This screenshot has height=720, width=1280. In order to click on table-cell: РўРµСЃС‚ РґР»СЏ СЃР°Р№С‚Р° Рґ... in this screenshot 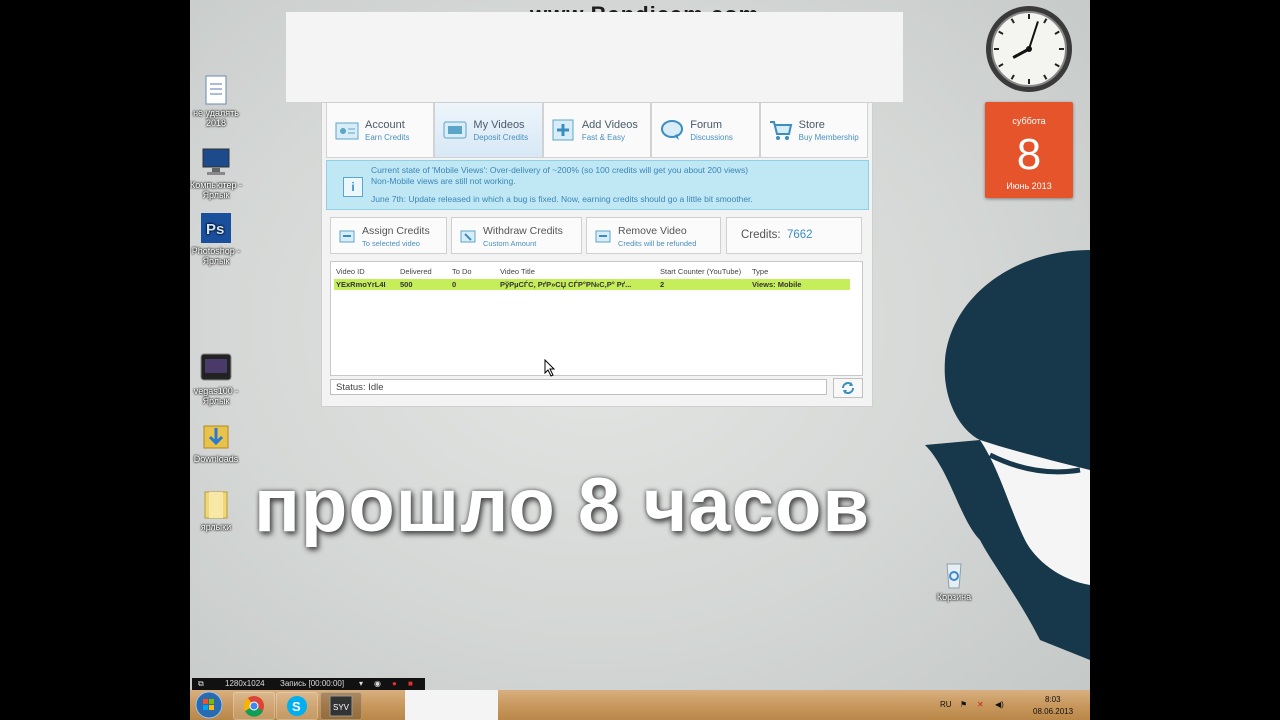, I will do `click(566, 284)`.